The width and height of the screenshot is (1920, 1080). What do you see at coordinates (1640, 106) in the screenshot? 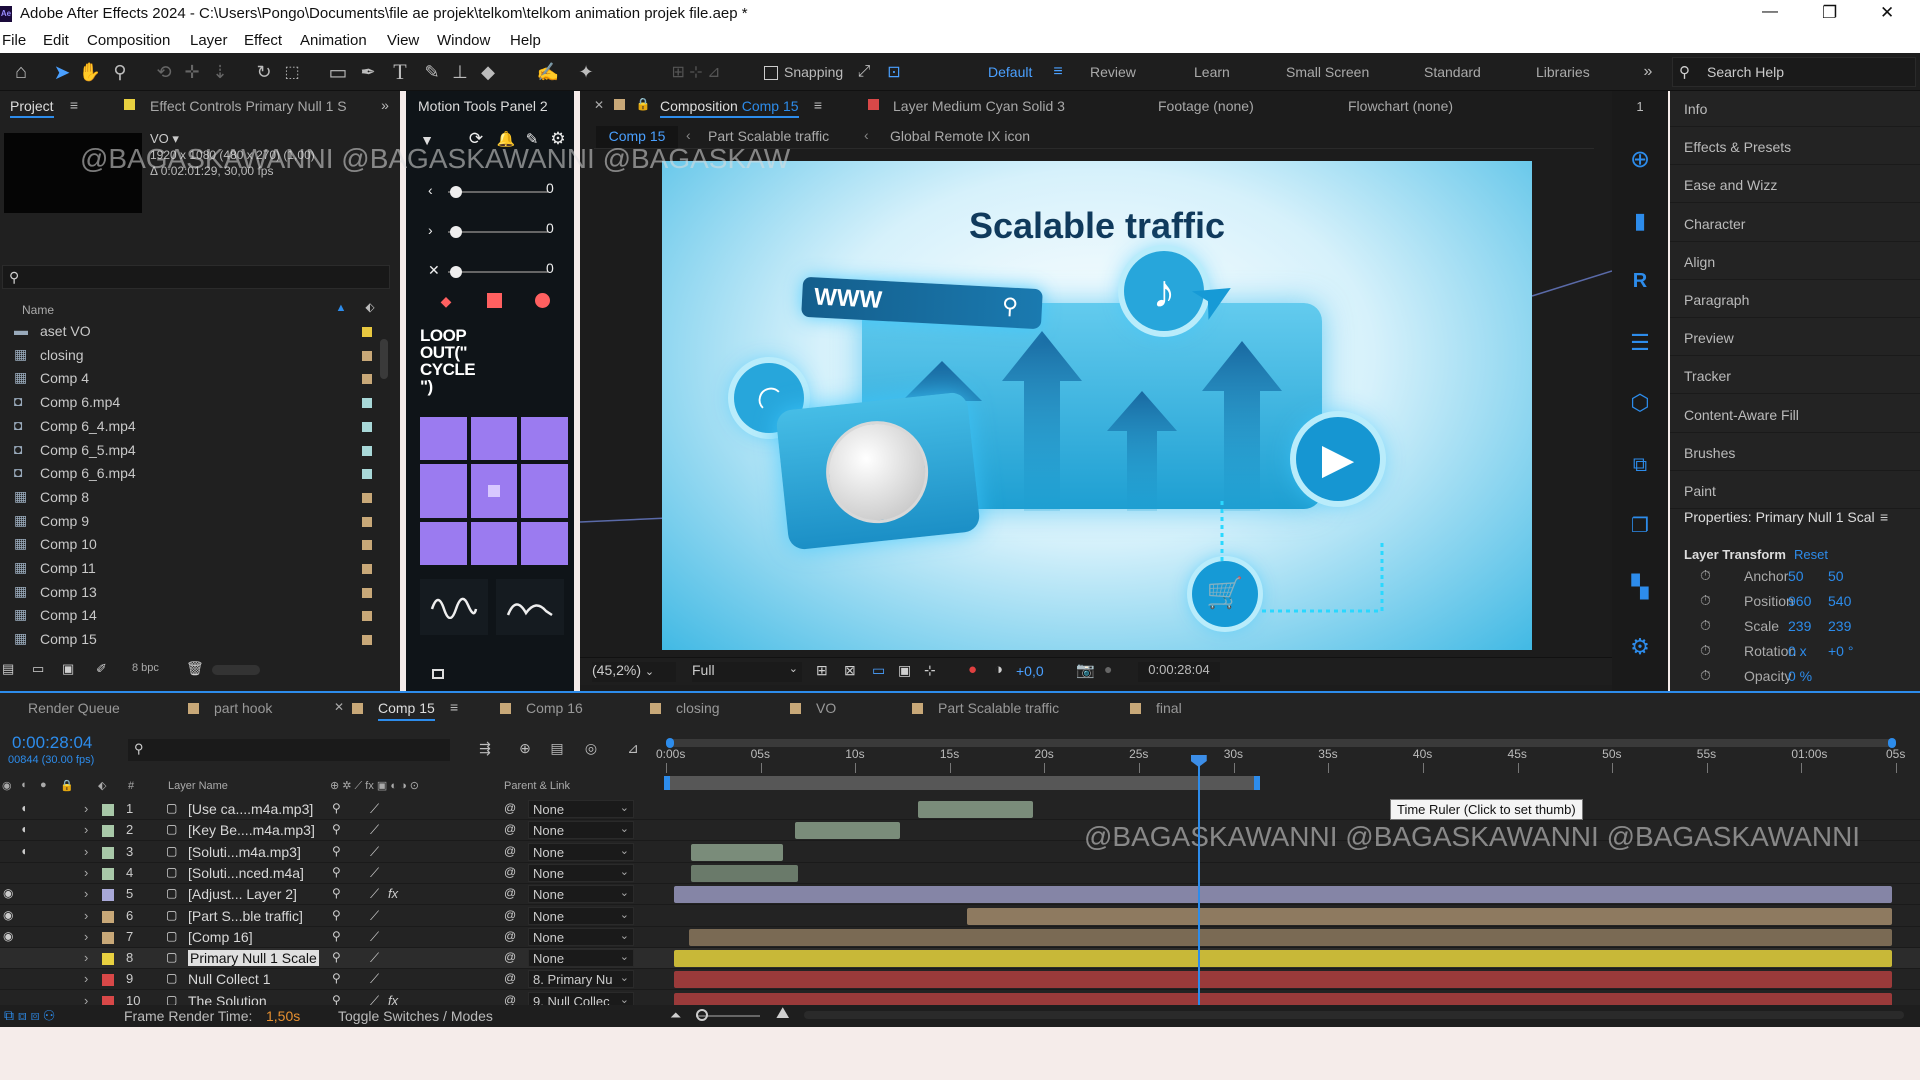
I see `panel-number-icon: 1` at bounding box center [1640, 106].